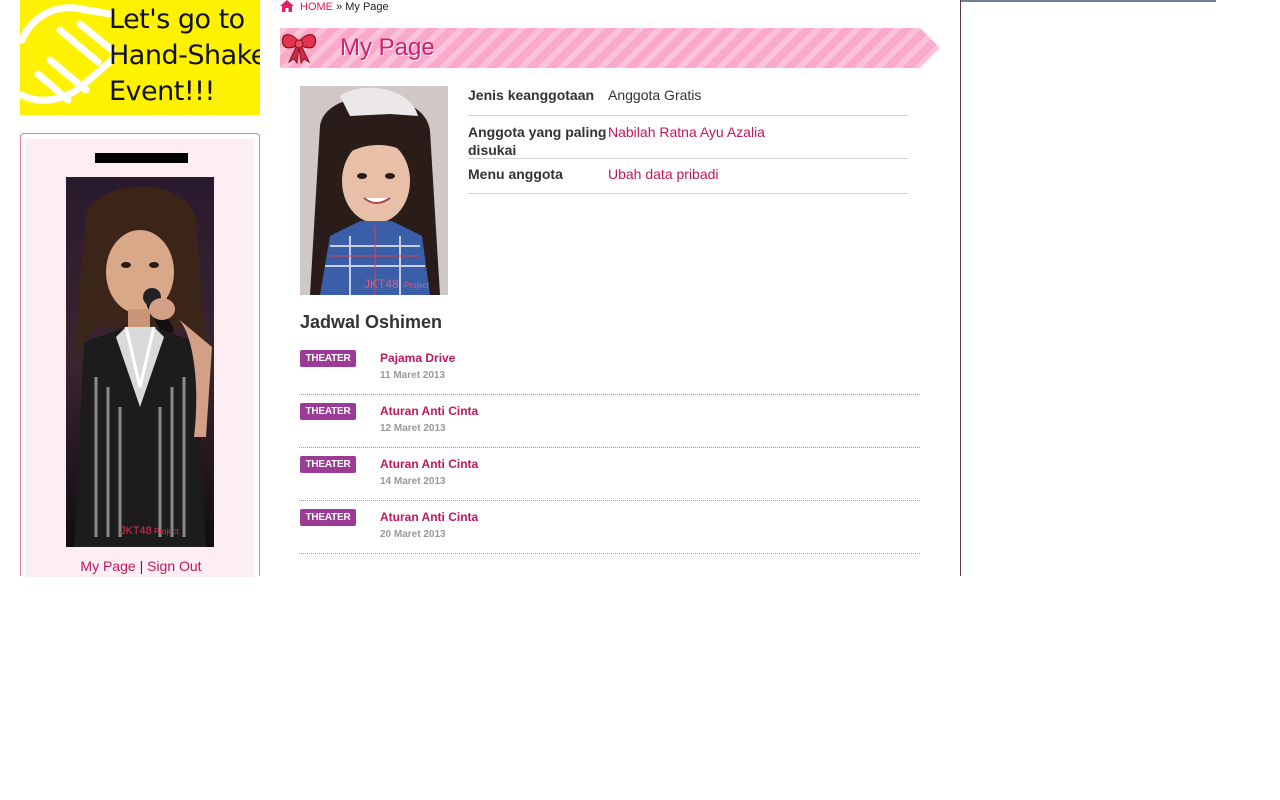 This screenshot has width=1280, height=800. I want to click on member-menu-label: Menu anggota, so click(515, 174).